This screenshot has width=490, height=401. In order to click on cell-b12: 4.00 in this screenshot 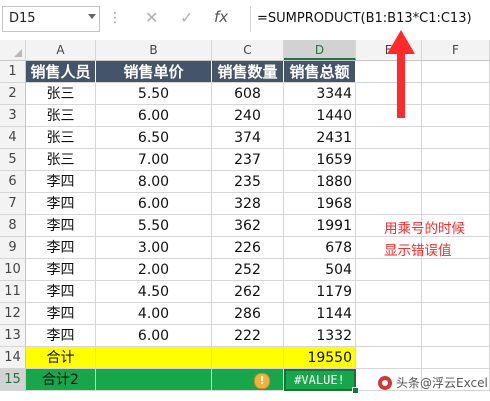, I will do `click(154, 314)`.